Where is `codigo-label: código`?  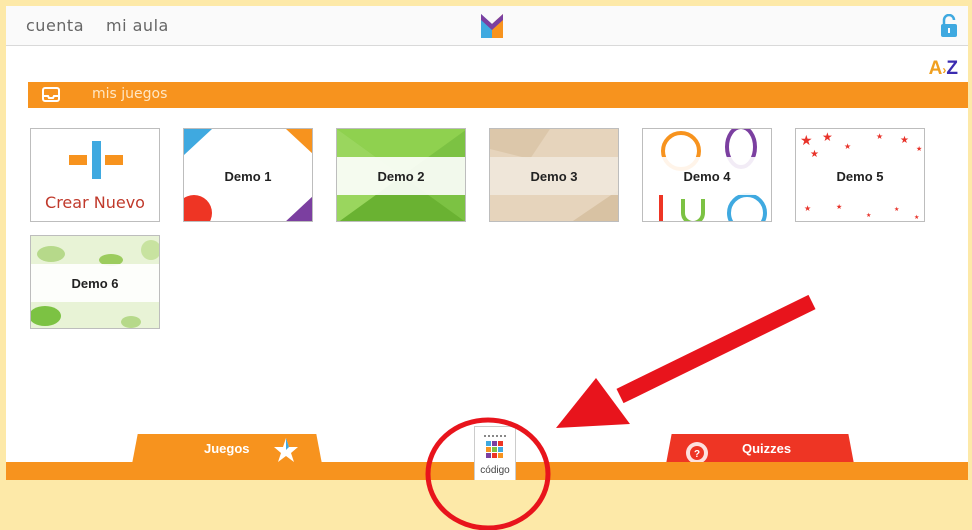
codigo-label: código is located at coordinates (495, 470).